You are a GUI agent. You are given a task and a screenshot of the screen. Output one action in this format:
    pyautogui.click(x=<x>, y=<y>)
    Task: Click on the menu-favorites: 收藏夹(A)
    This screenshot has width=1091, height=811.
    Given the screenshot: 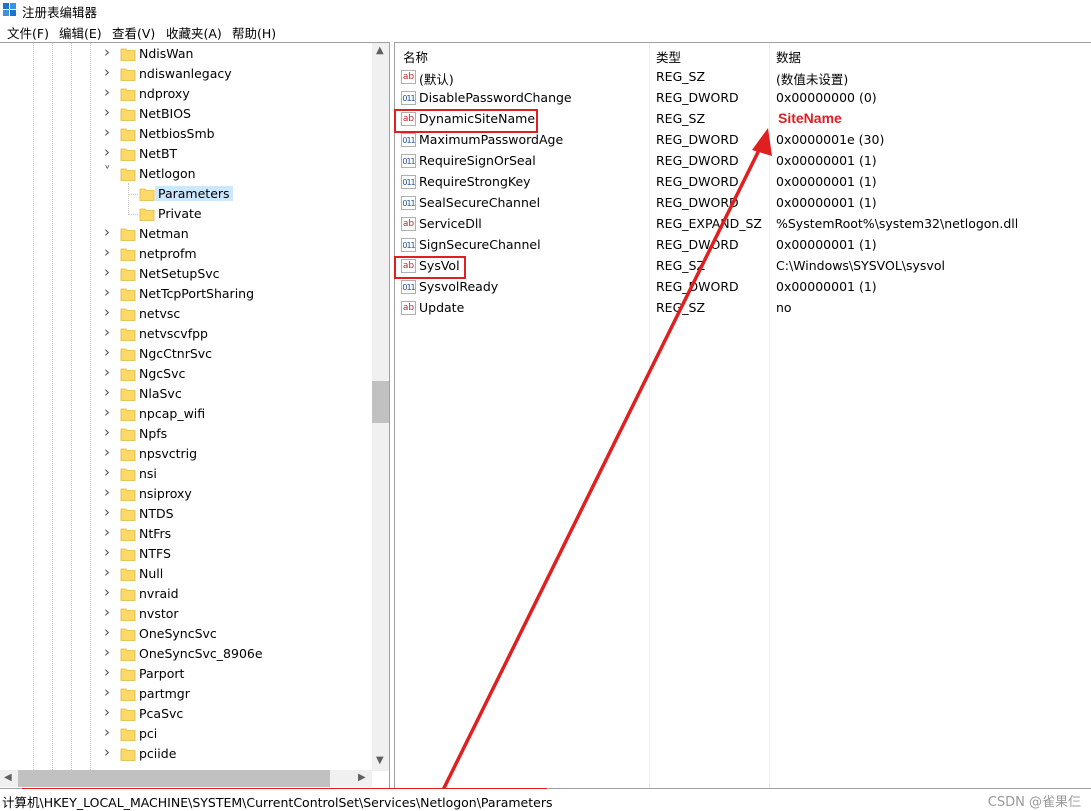 What is the action you would take?
    pyautogui.click(x=194, y=32)
    